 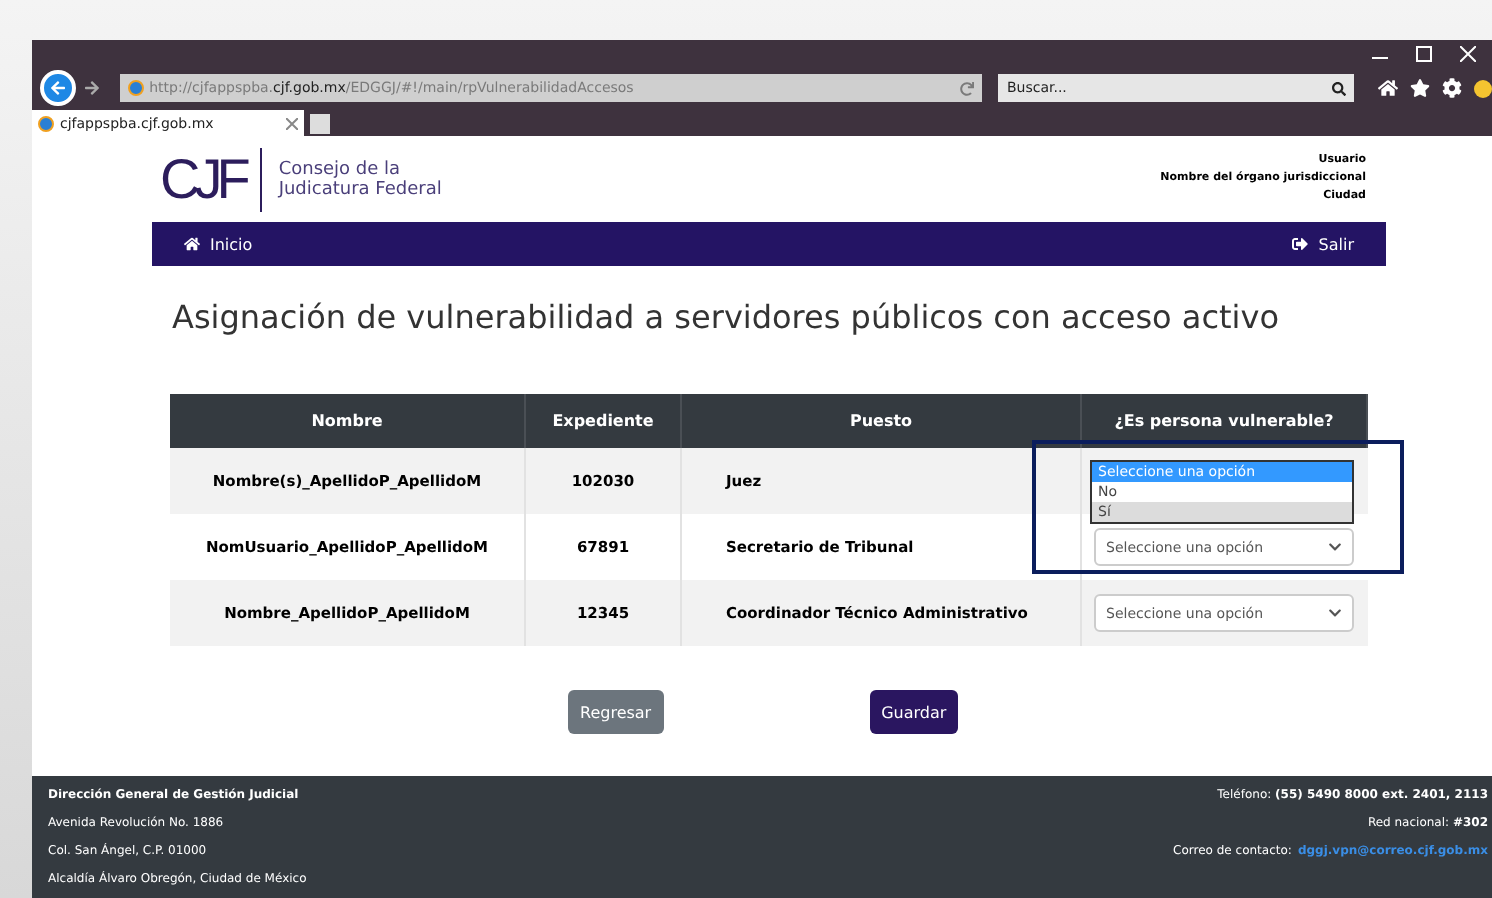 What do you see at coordinates (1424, 54) in the screenshot?
I see `maximize-icon` at bounding box center [1424, 54].